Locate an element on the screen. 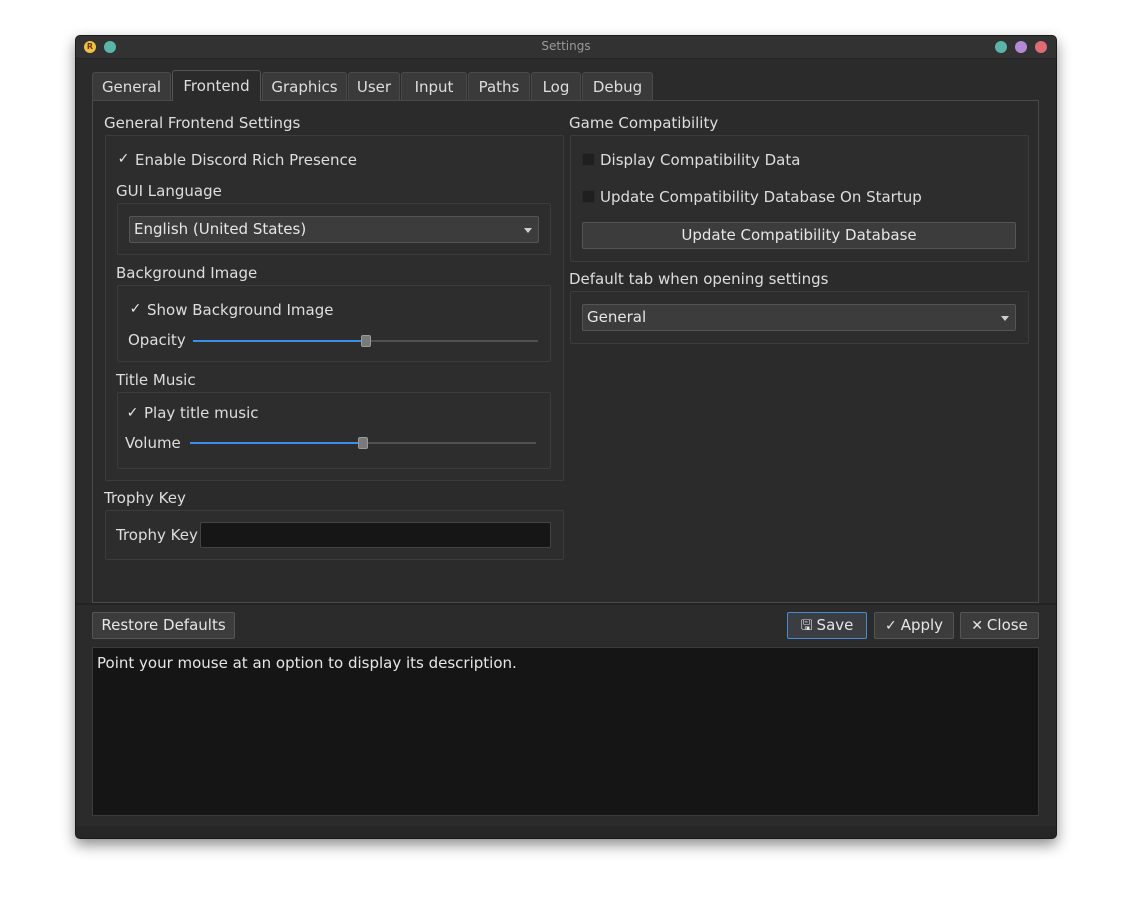 This screenshot has height=923, width=1130. save-icon: 🖫 is located at coordinates (806, 626).